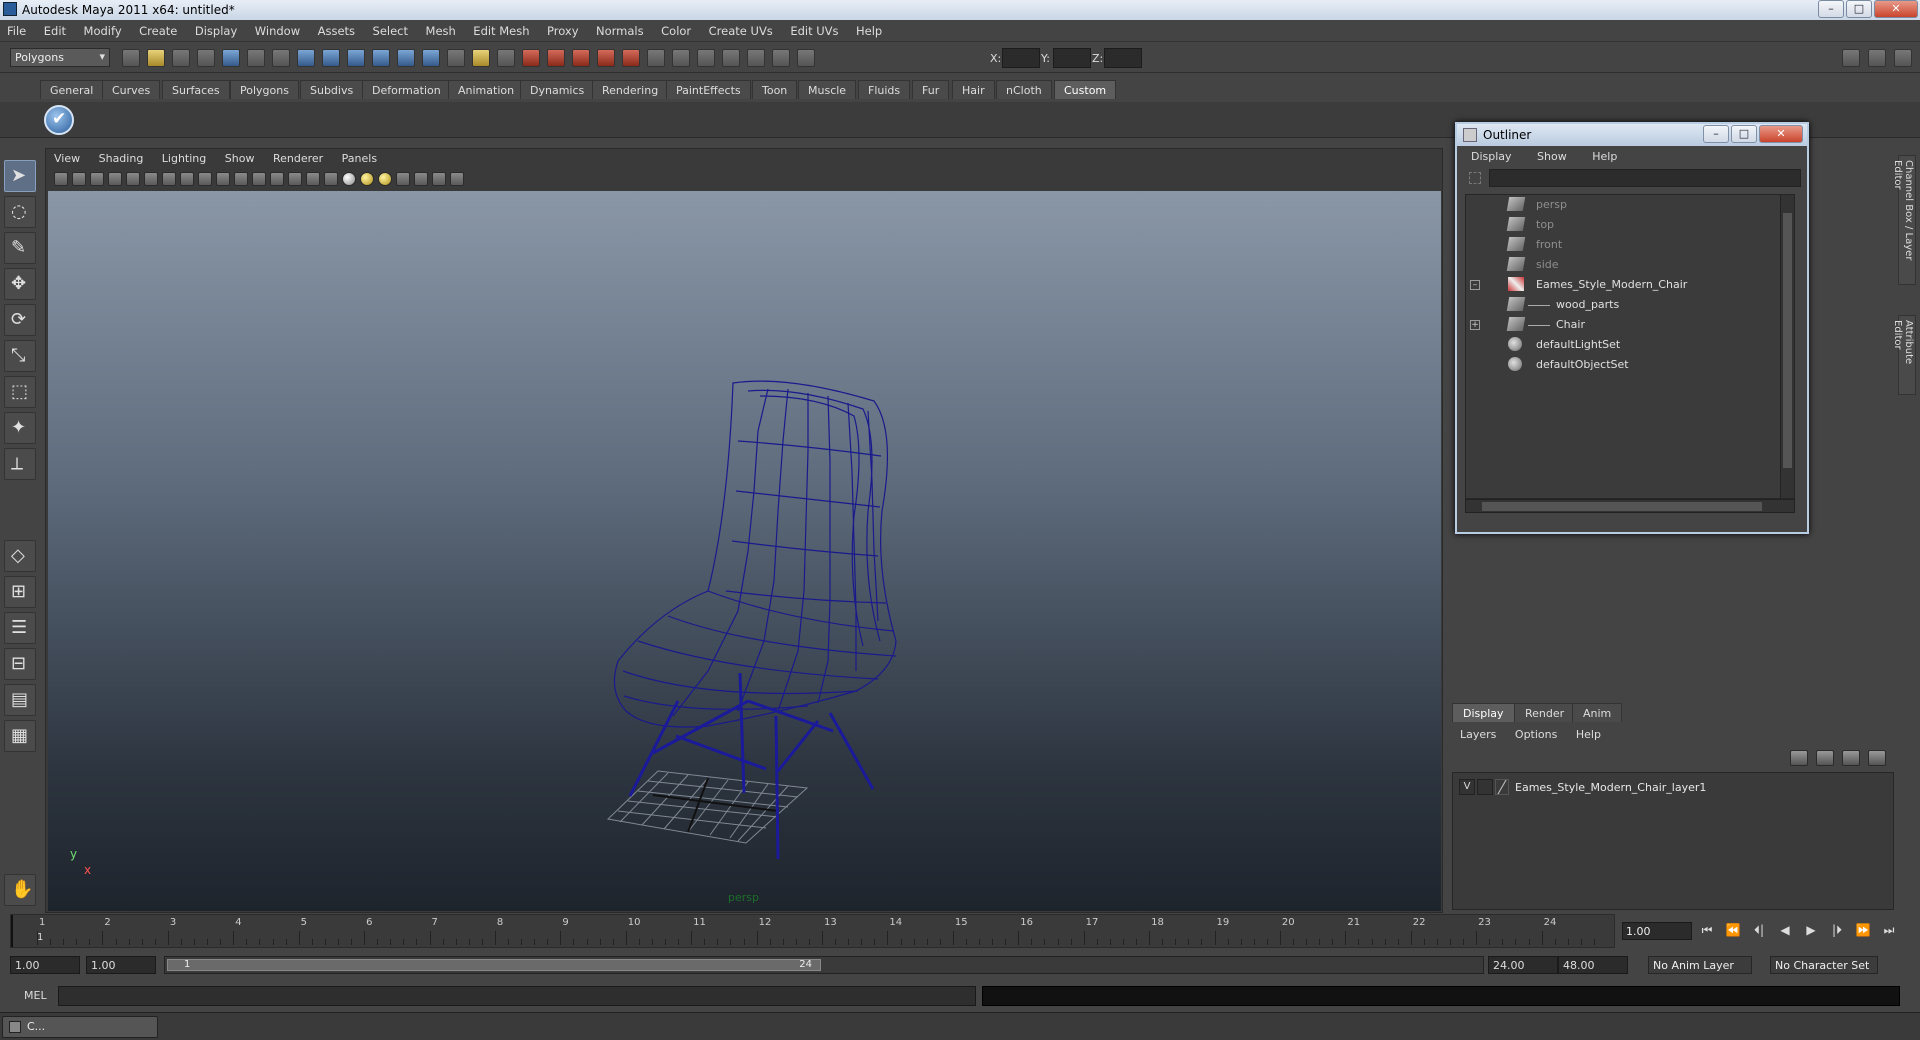 Image resolution: width=1920 pixels, height=1040 pixels. Describe the element at coordinates (187, 179) in the screenshot. I see `smooth-shade-icon` at that location.